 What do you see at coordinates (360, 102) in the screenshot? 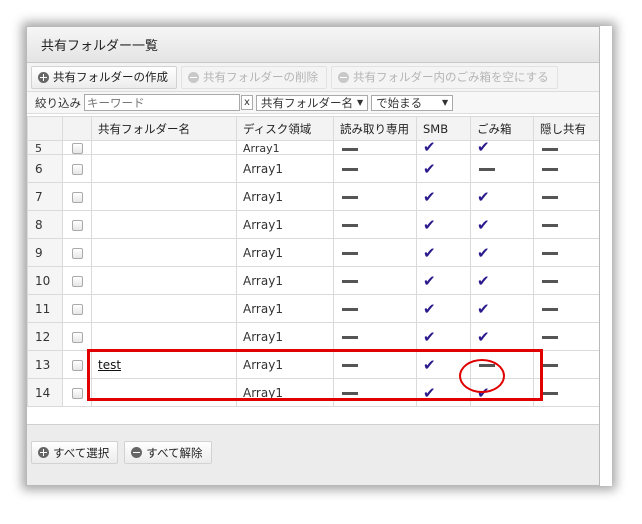
I see `dropdown-arrow-icon: ▼` at bounding box center [360, 102].